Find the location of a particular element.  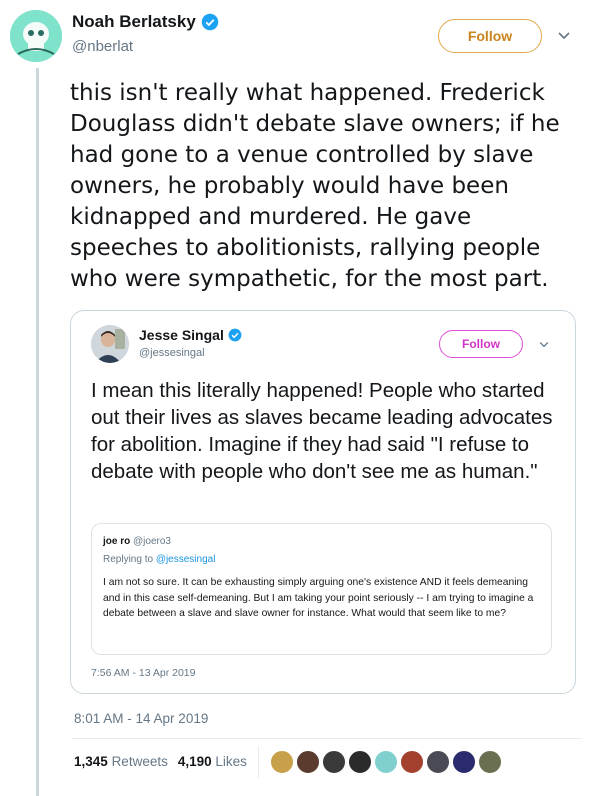

quoted-timestamp: 7:56 AM - 13 Apr 2019 is located at coordinates (143, 673).